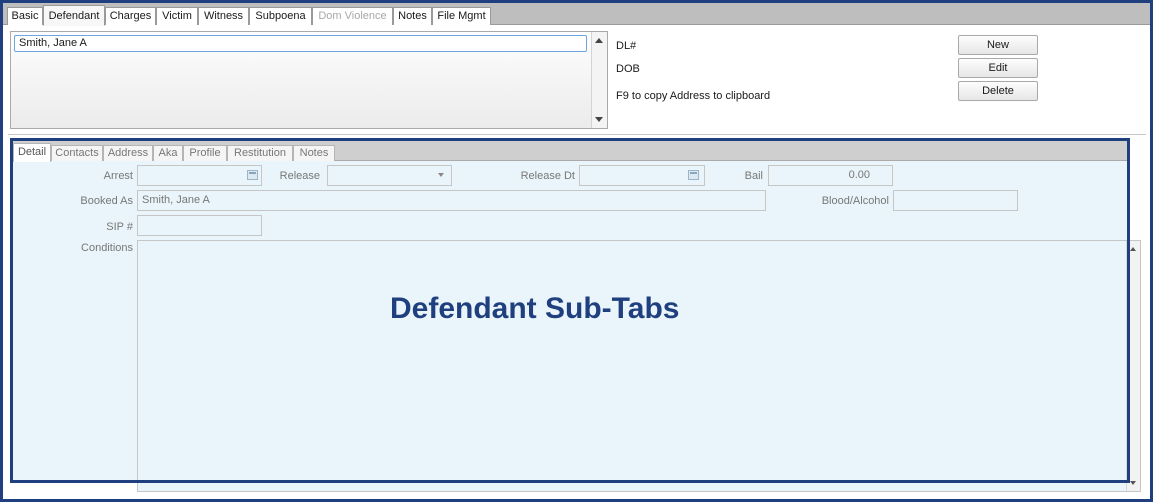  Describe the element at coordinates (300, 43) in the screenshot. I see `defendant-list-item: Smith, Jane A` at that location.